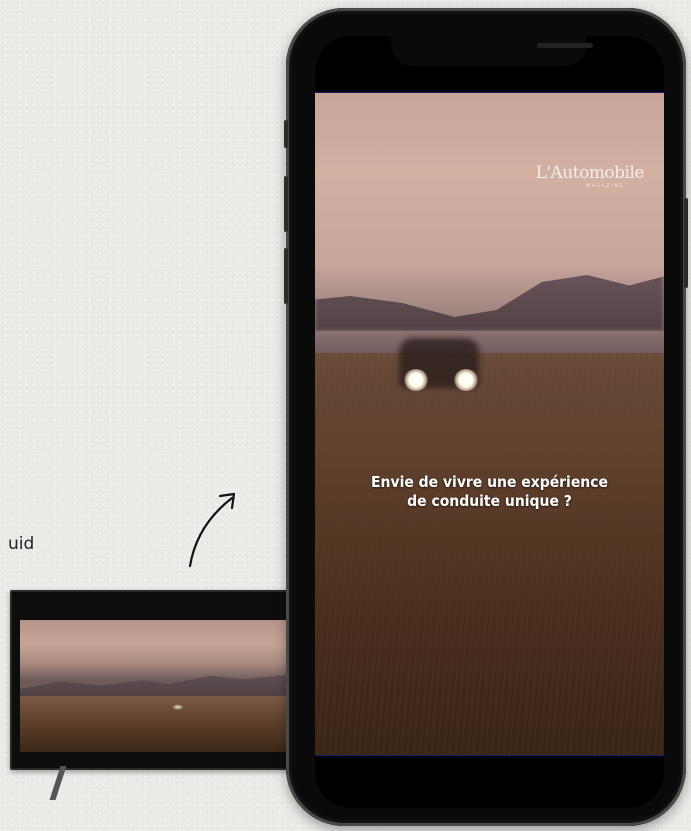 This screenshot has height=831, width=691. What do you see at coordinates (489, 303) in the screenshot?
I see `video-hills` at bounding box center [489, 303].